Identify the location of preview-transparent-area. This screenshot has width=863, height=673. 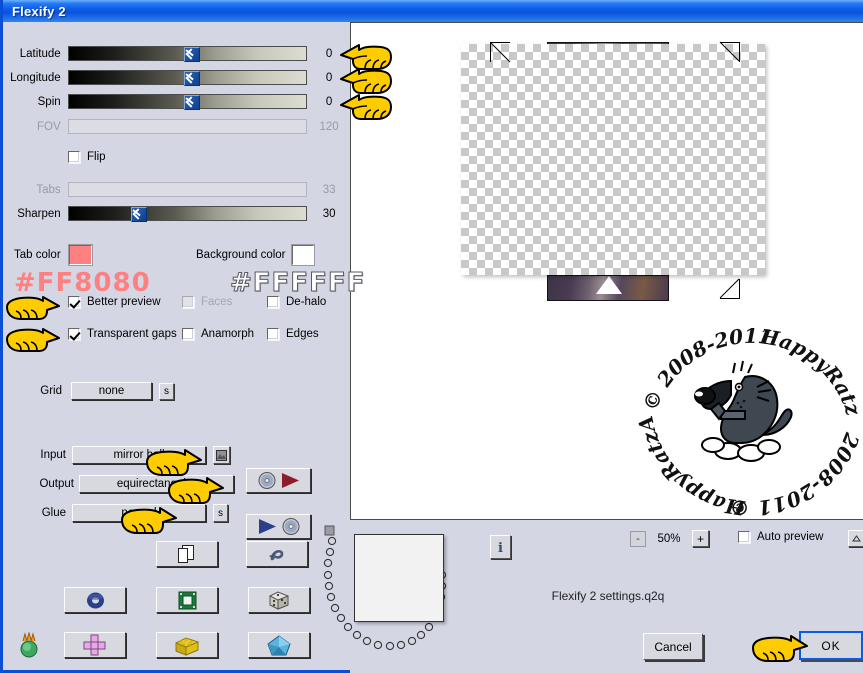
(613, 159).